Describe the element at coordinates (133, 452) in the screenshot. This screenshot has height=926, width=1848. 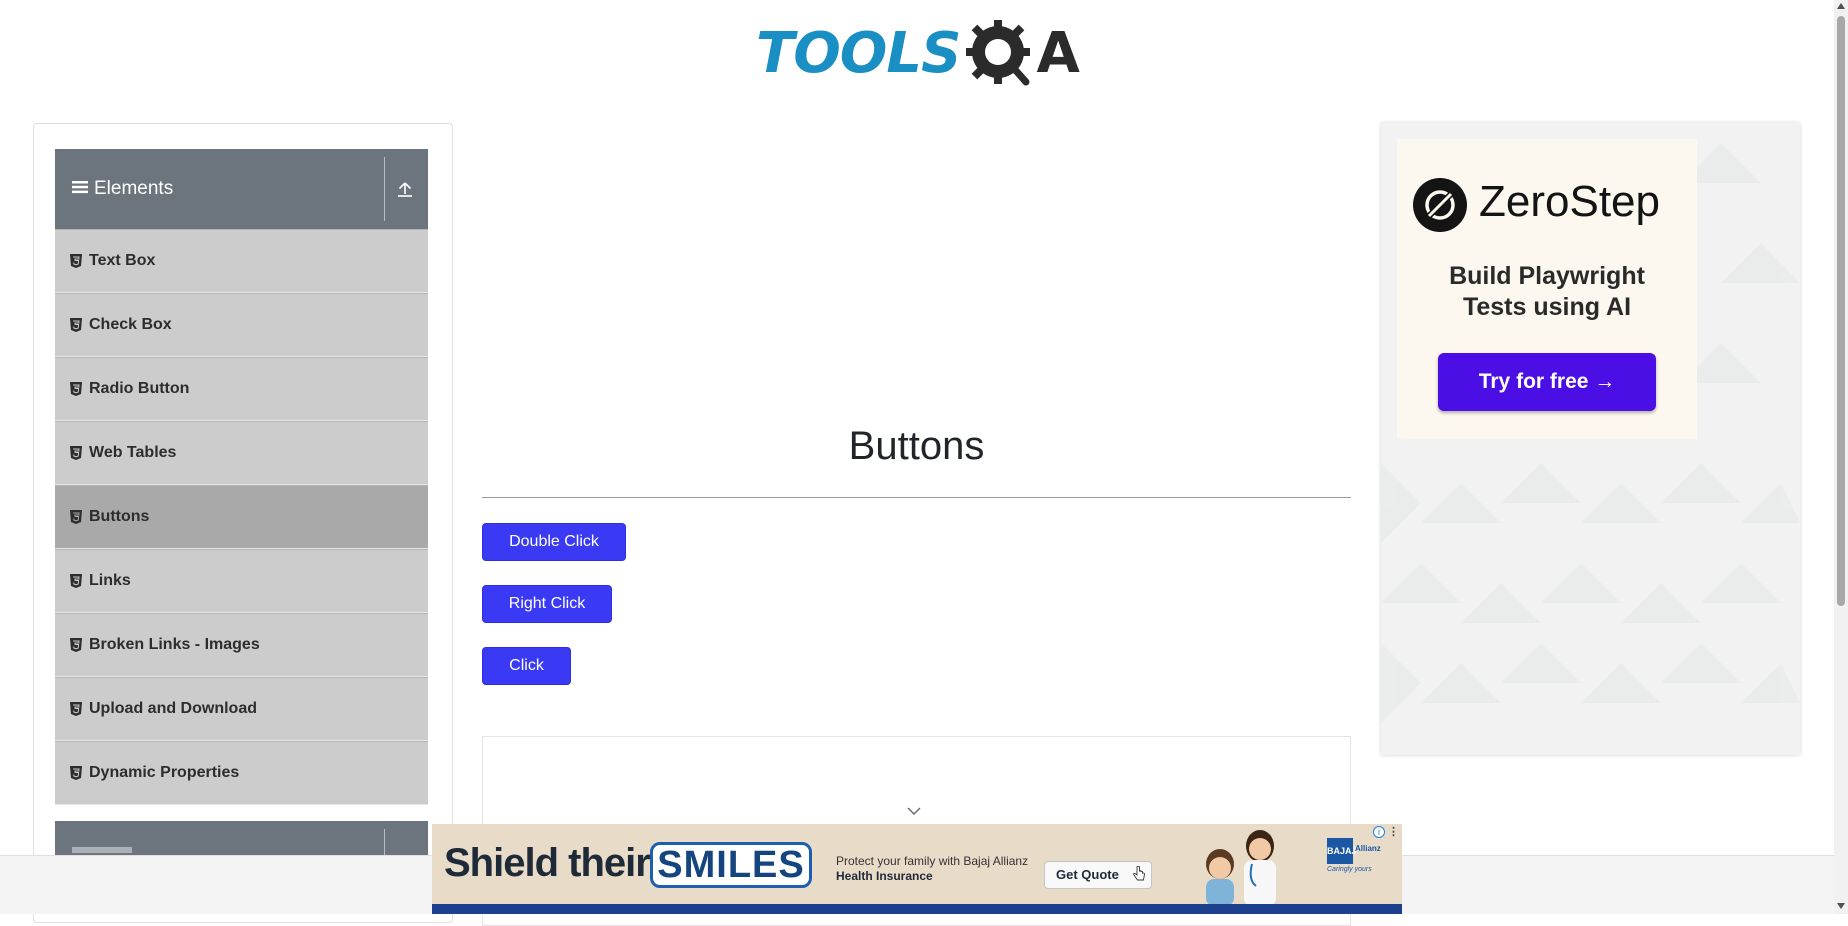
I see `sidebar-item-label: Web Tables` at that location.